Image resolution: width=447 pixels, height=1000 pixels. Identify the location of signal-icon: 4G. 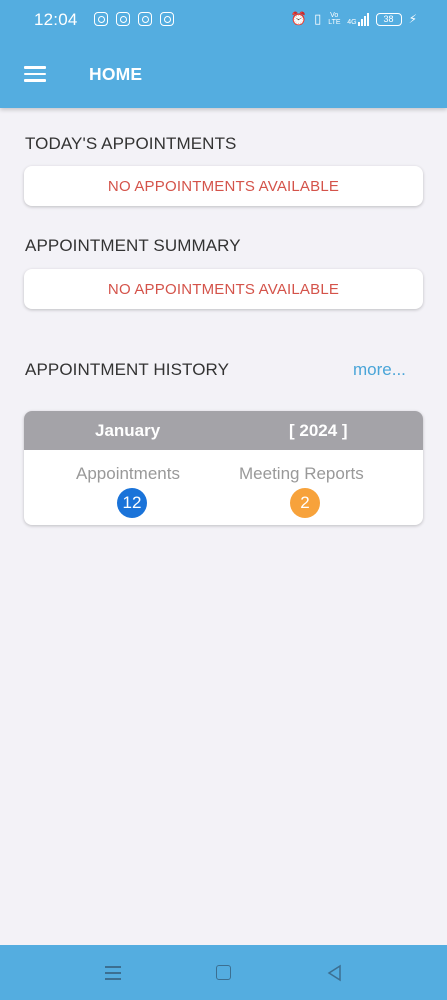
(358, 19).